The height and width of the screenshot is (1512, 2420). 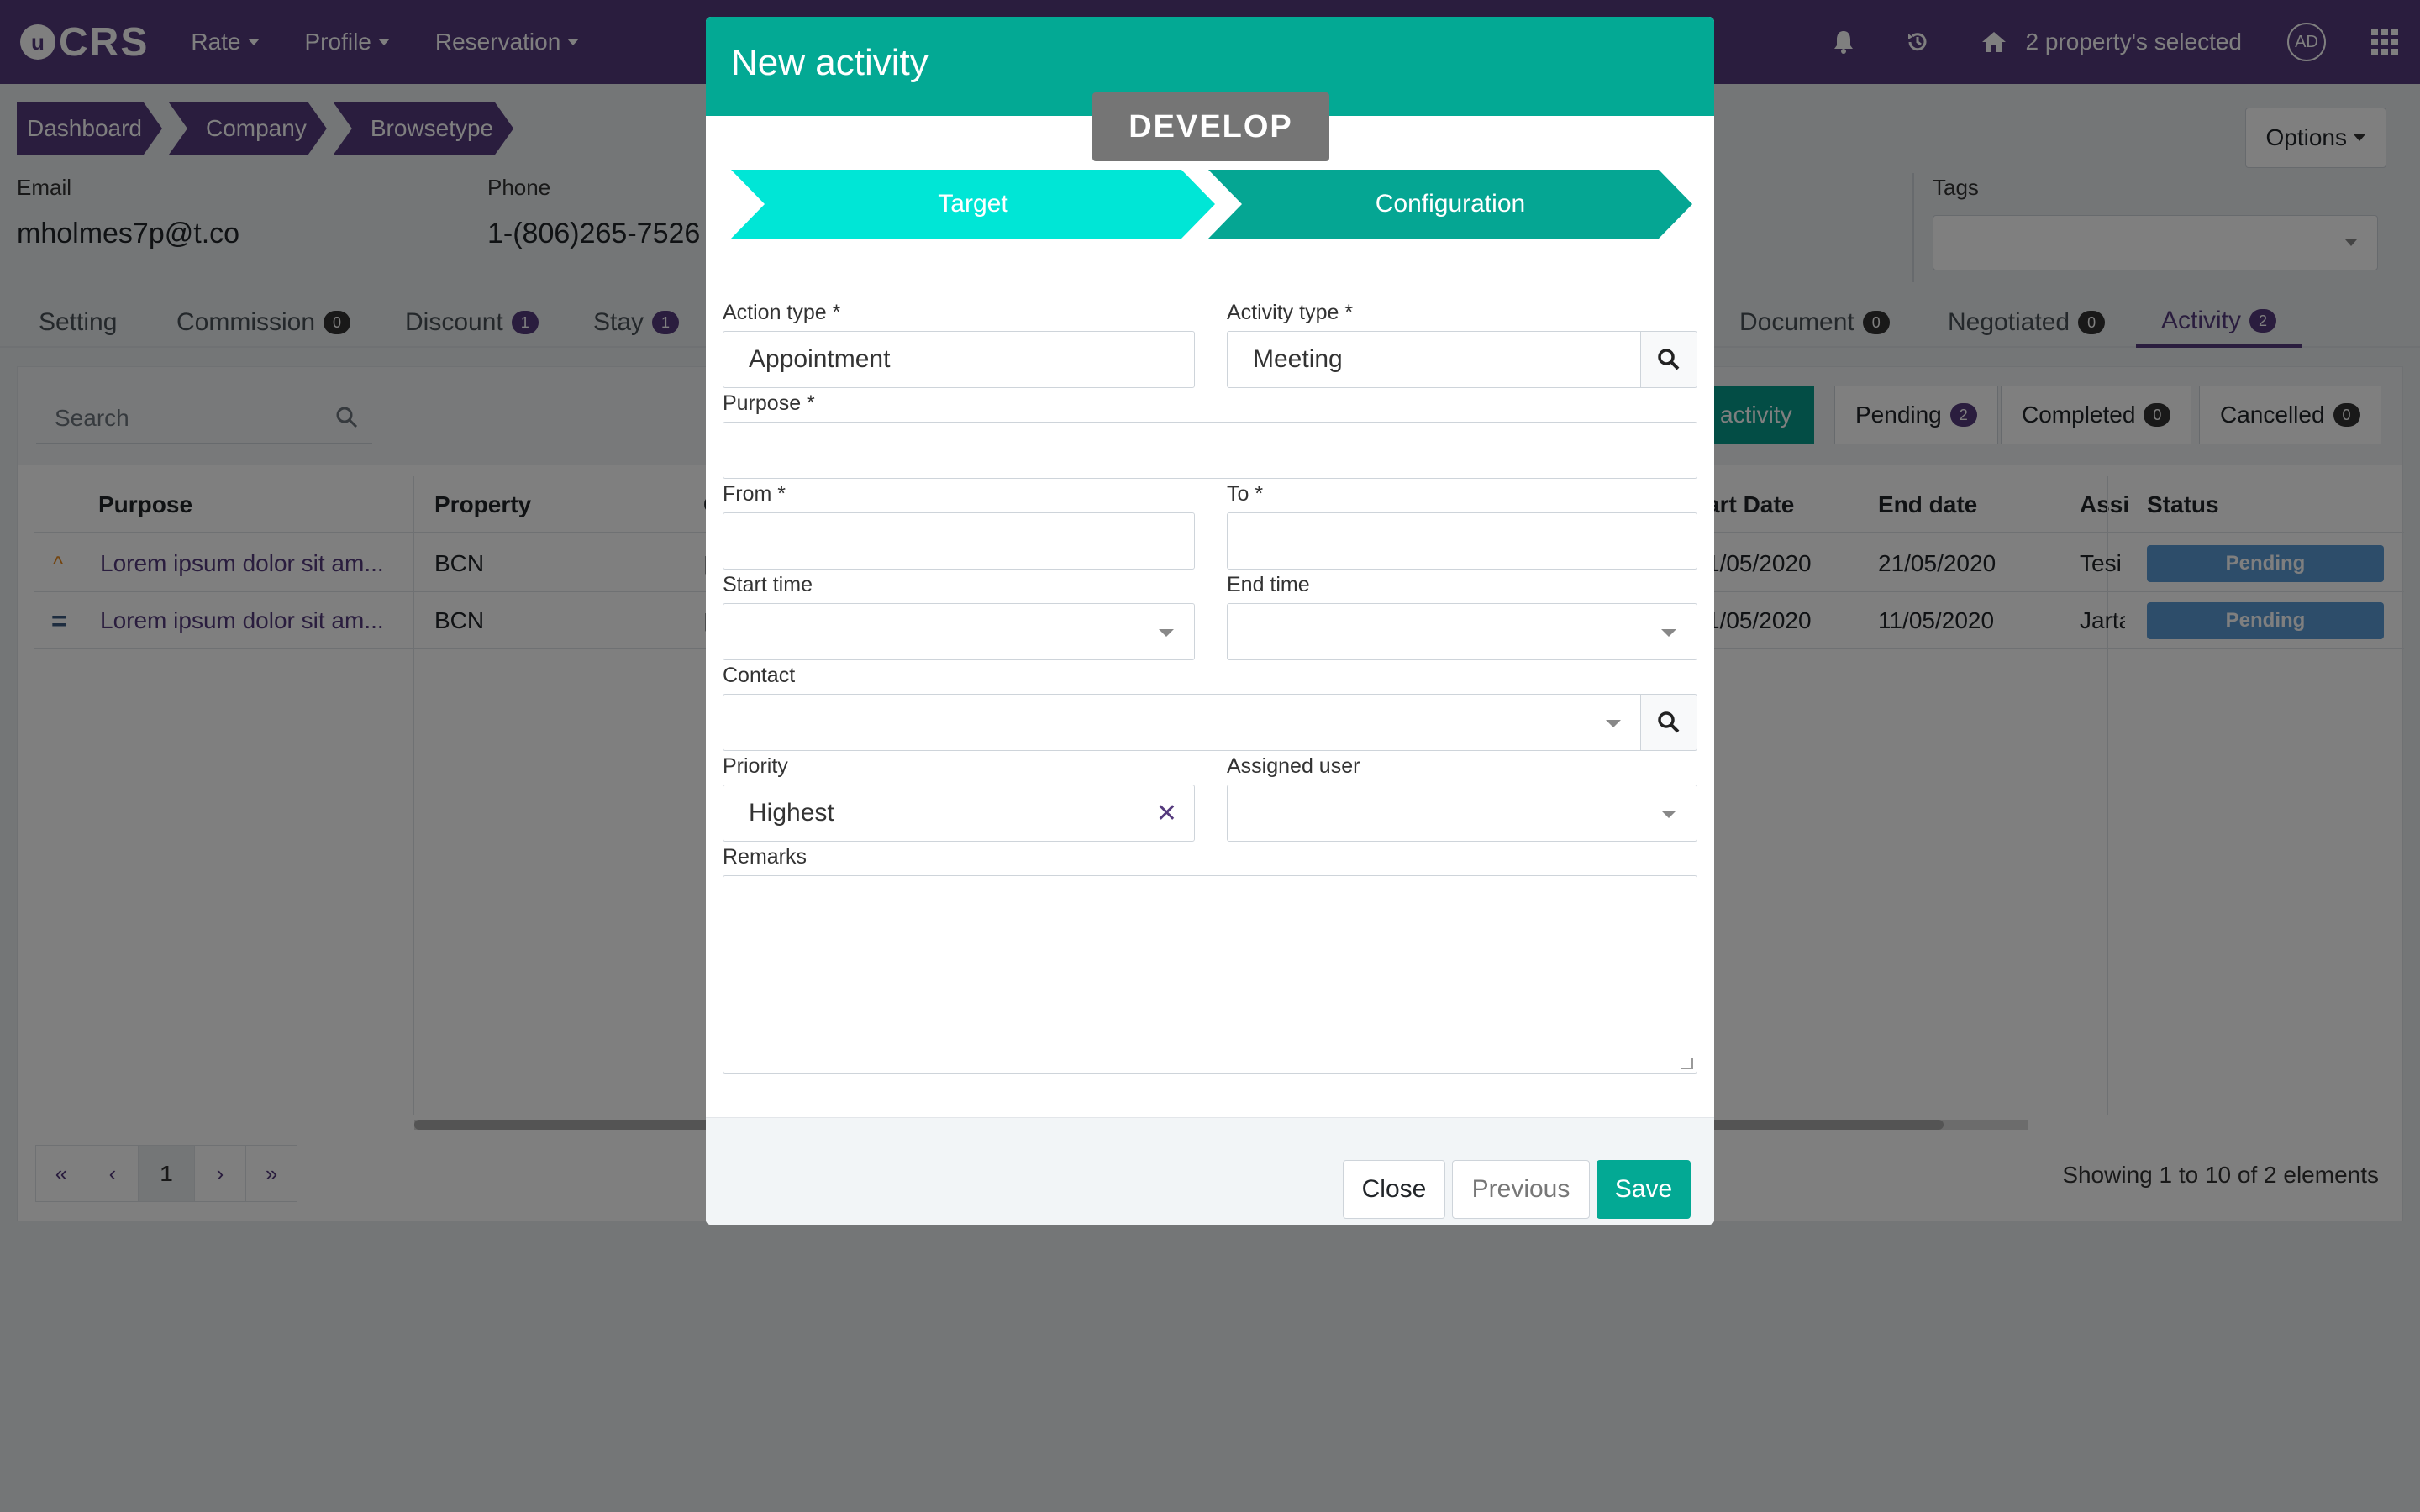 I want to click on action-type-field: Appointment, so click(x=959, y=359).